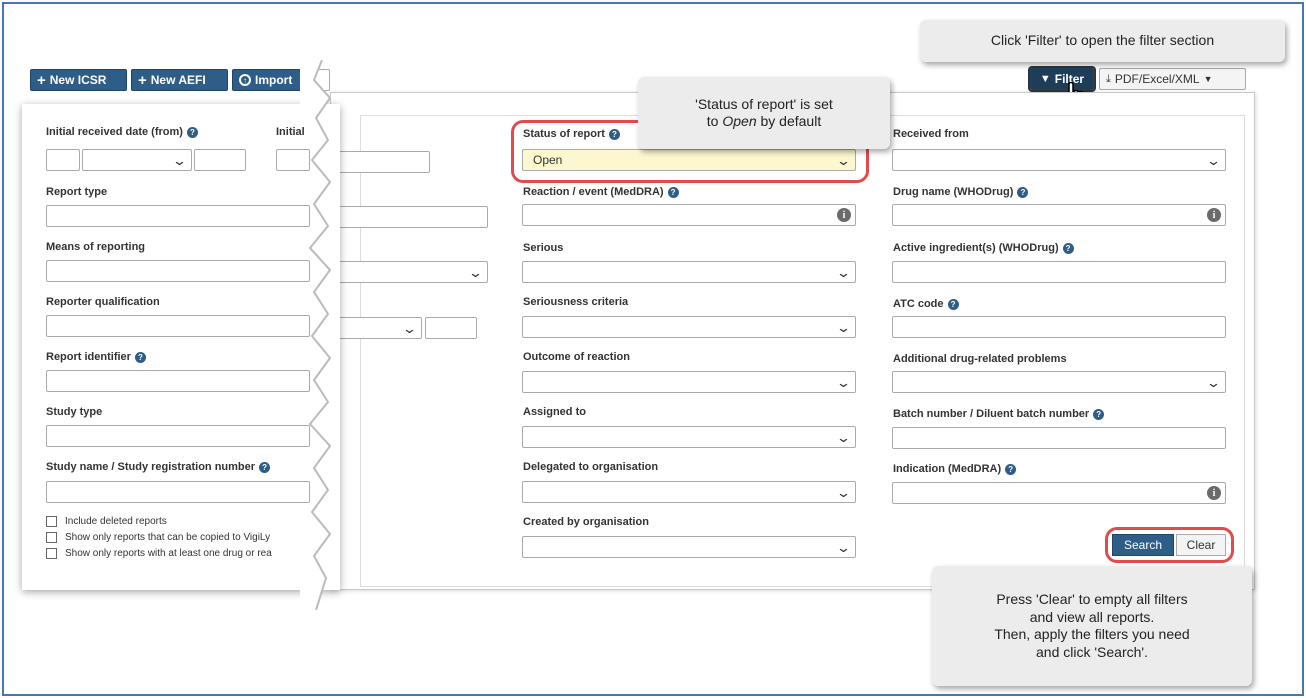 The height and width of the screenshot is (698, 1306). Describe the element at coordinates (689, 215) in the screenshot. I see `reaction-event-input: i` at that location.